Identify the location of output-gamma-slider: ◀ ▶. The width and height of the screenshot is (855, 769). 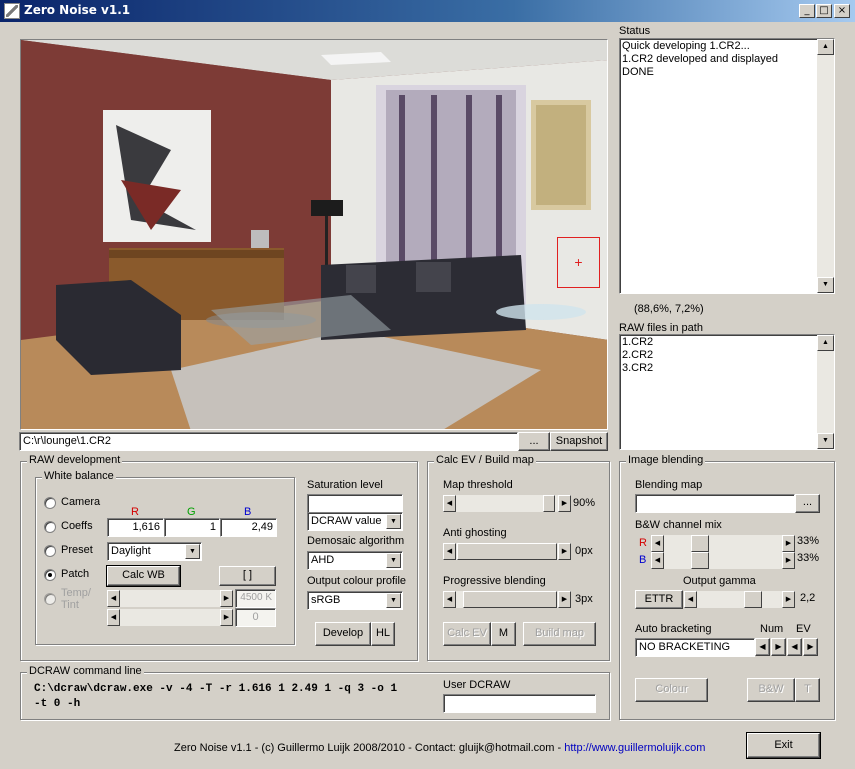
(739, 599).